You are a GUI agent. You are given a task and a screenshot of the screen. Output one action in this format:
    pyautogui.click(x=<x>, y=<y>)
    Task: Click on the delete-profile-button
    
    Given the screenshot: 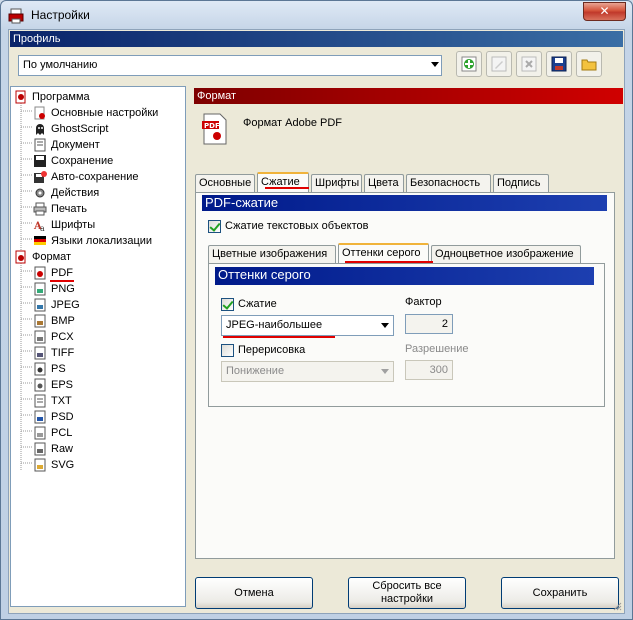 What is the action you would take?
    pyautogui.click(x=529, y=64)
    